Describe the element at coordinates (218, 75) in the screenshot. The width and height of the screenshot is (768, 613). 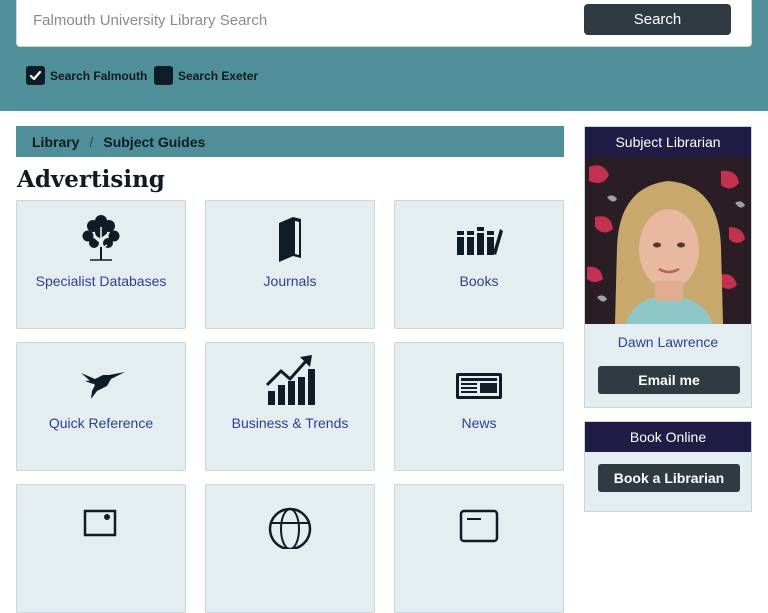
I see `search-exeter-label: Search Exeter` at that location.